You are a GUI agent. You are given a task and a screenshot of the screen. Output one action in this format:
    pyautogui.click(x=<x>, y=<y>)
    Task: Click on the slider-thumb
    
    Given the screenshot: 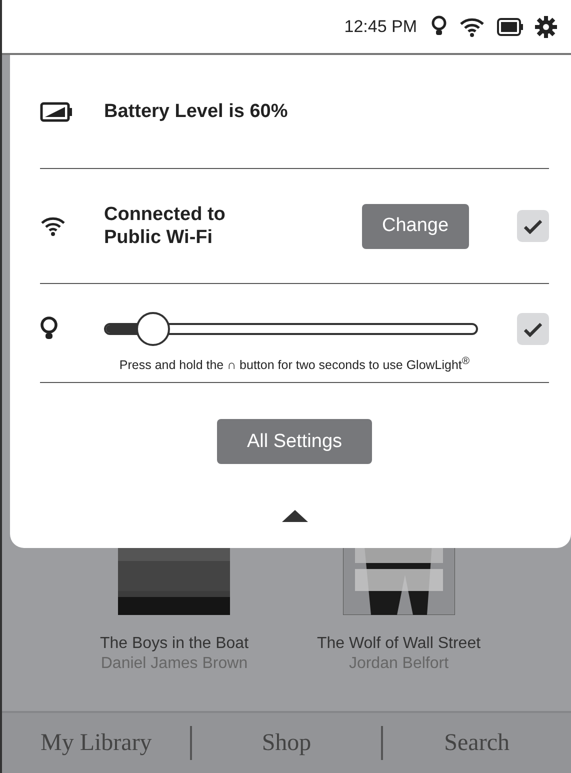 What is the action you would take?
    pyautogui.click(x=153, y=329)
    